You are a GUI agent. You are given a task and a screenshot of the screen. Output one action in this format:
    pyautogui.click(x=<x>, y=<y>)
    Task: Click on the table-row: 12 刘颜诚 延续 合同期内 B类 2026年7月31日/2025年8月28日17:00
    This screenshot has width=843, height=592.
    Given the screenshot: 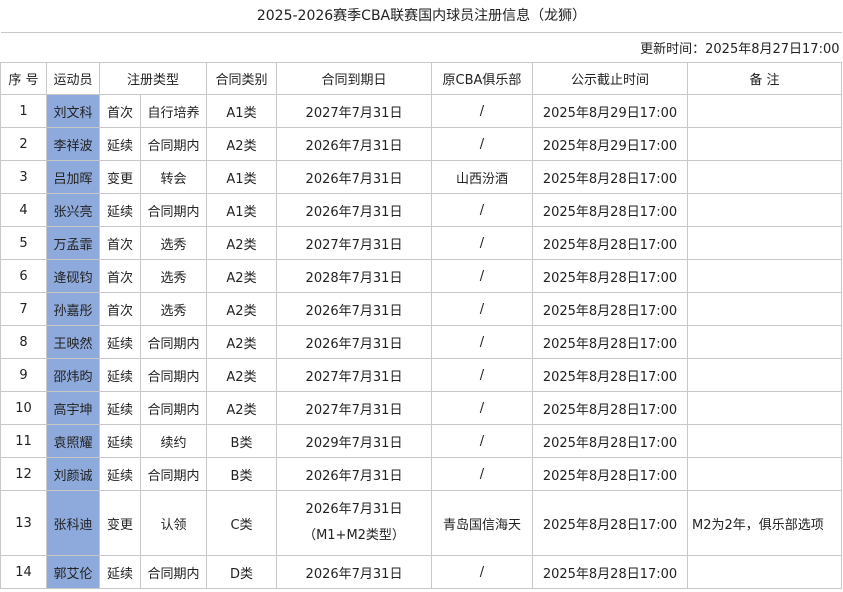 What is the action you would take?
    pyautogui.click(x=421, y=474)
    